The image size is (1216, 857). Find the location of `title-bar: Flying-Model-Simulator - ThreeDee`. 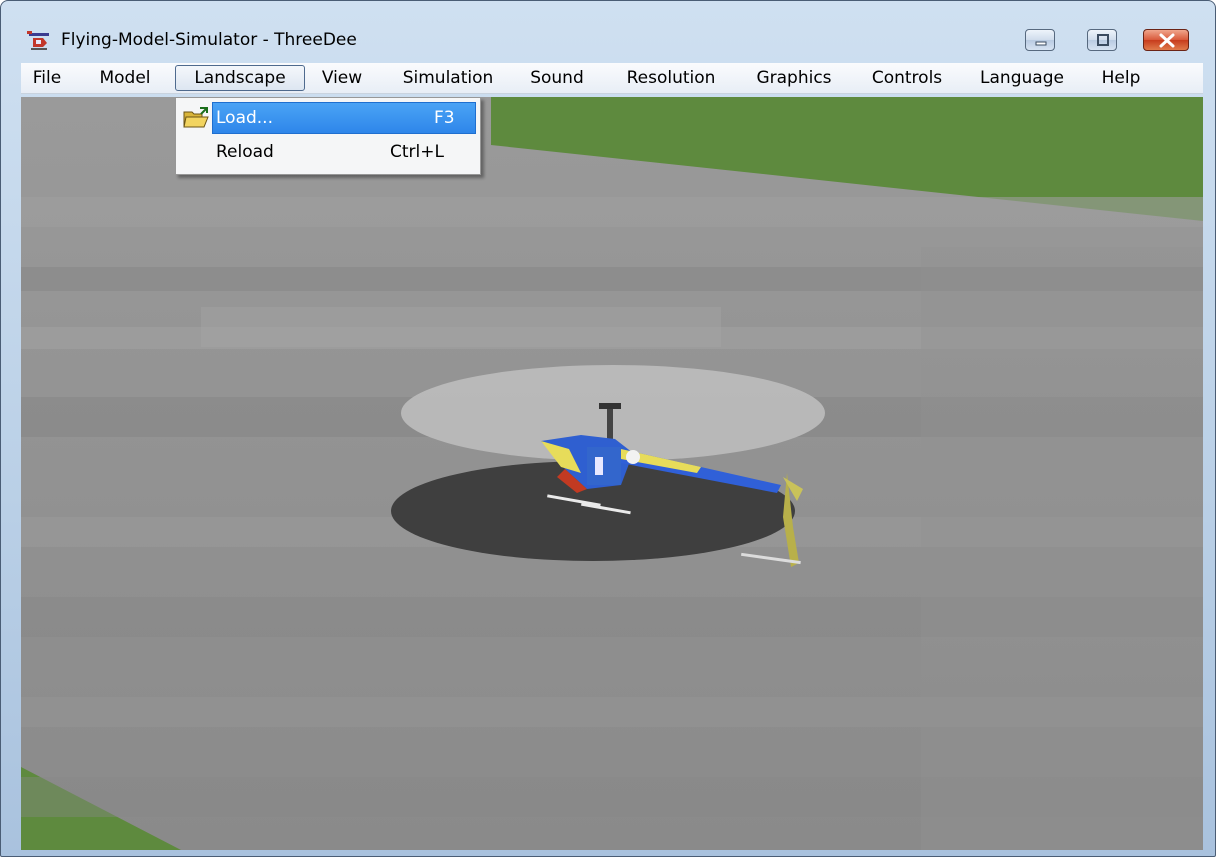

title-bar: Flying-Model-Simulator - ThreeDee is located at coordinates (608, 30).